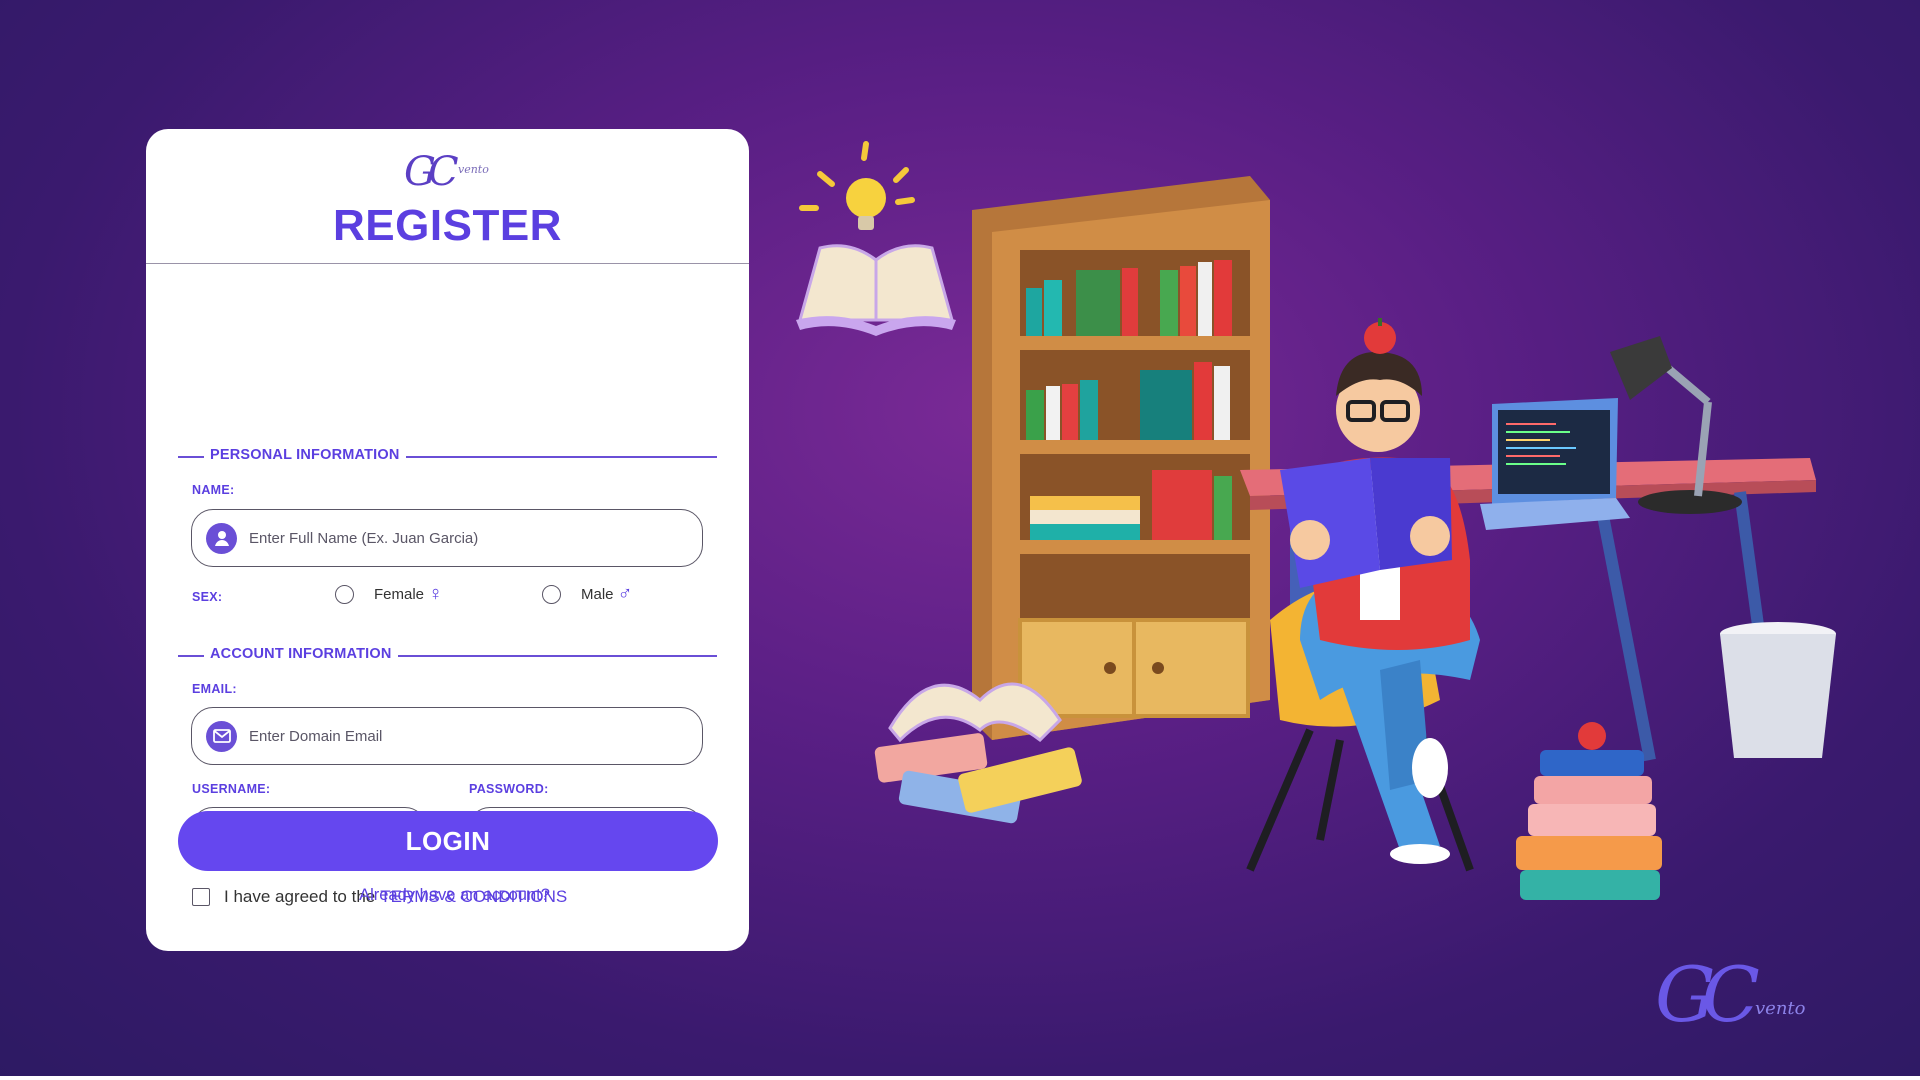 The height and width of the screenshot is (1080, 1920). Describe the element at coordinates (625, 594) in the screenshot. I see `male-symbol-icon: ♂` at that location.